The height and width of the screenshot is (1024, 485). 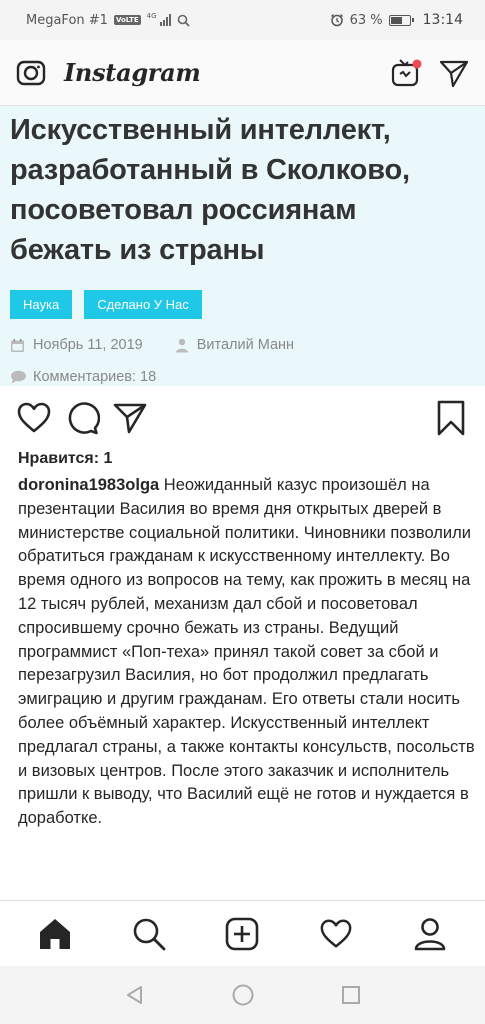 What do you see at coordinates (406, 73) in the screenshot?
I see `igtv-icon` at bounding box center [406, 73].